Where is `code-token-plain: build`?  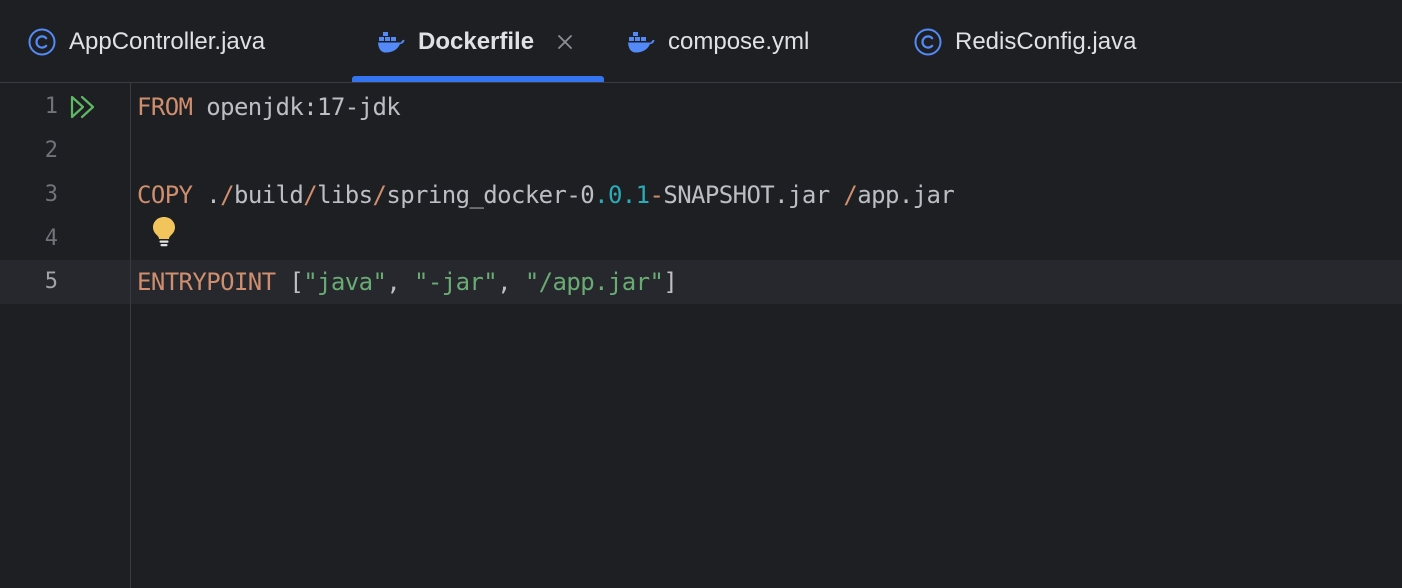
code-token-plain: build is located at coordinates (268, 195).